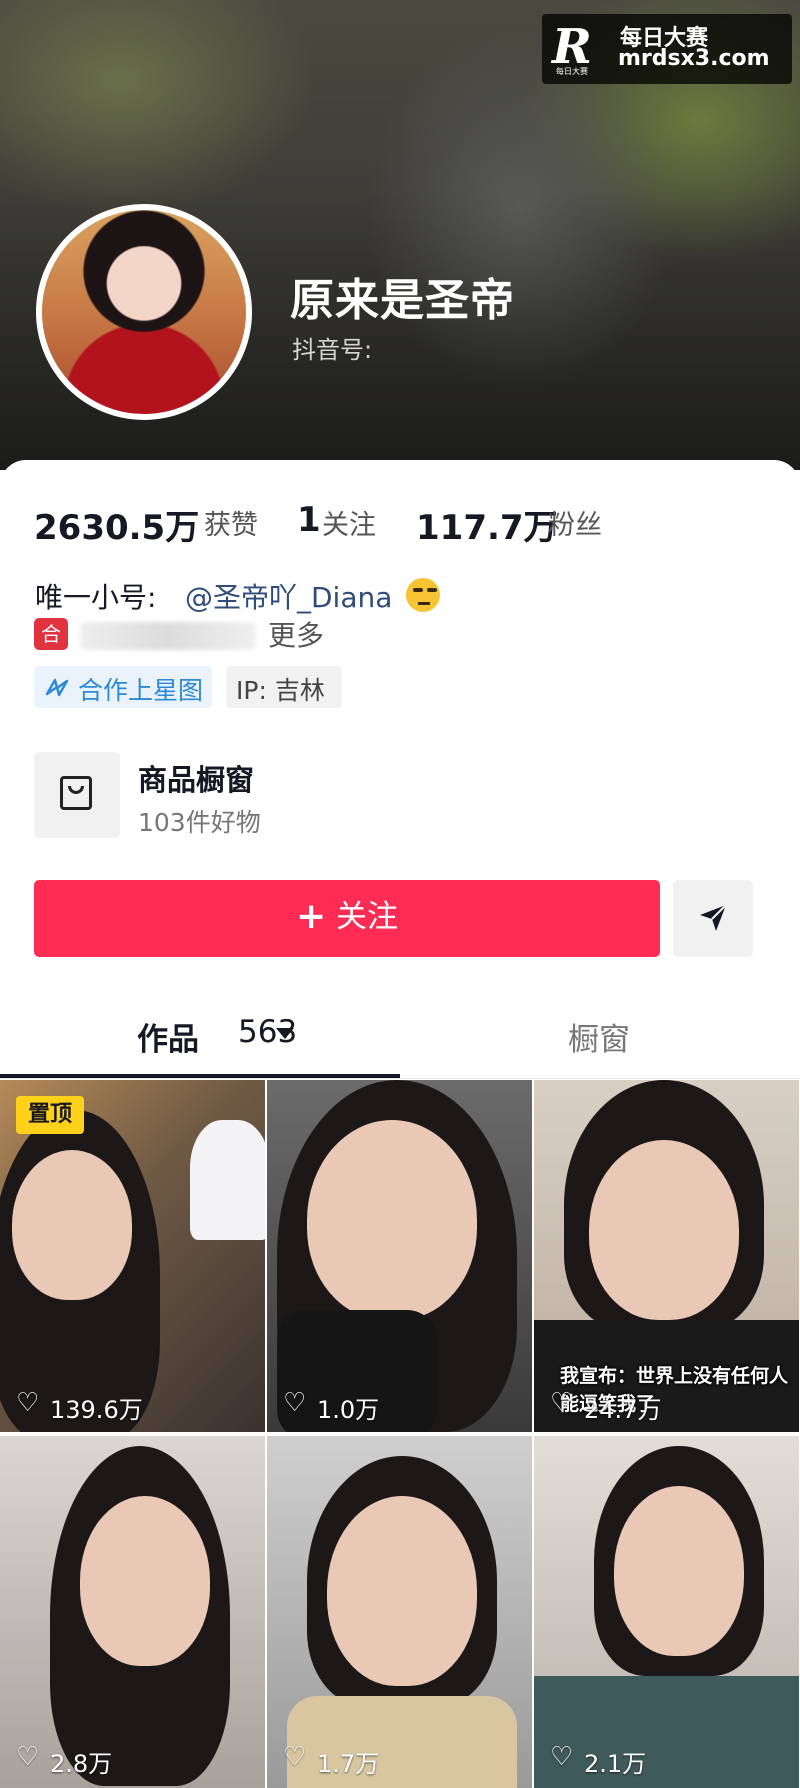 Image resolution: width=800 pixels, height=1788 pixels. I want to click on ip-location-label: IP: 吉林, so click(280, 690).